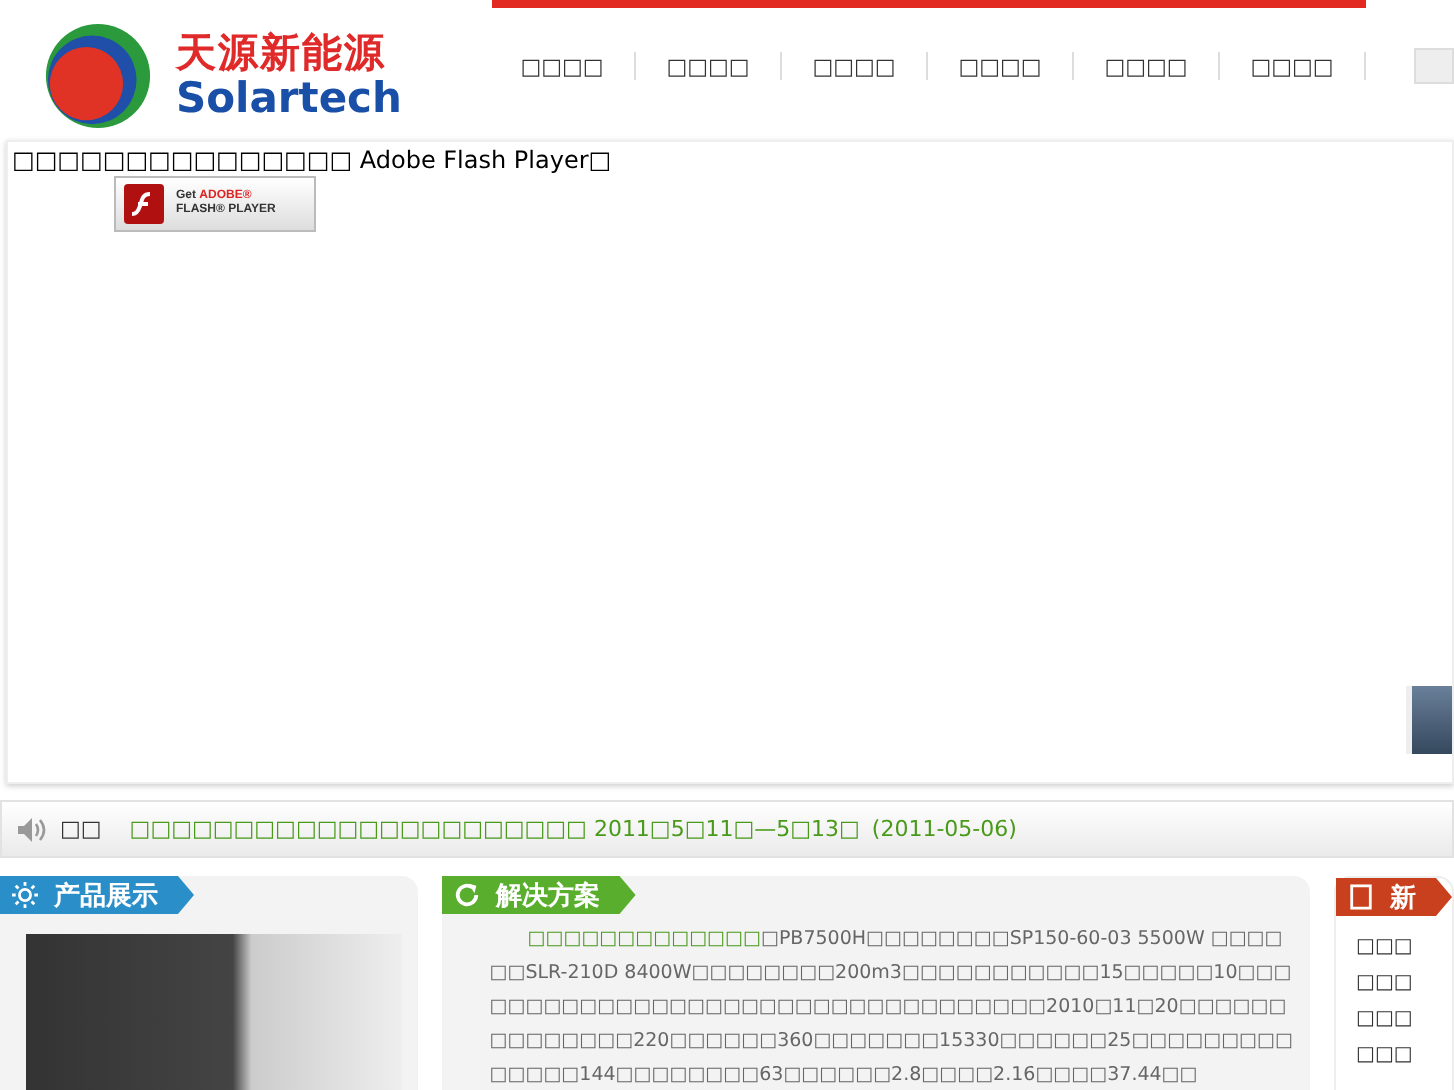 The image size is (1454, 1090). I want to click on logo-circles-icon, so click(98, 76).